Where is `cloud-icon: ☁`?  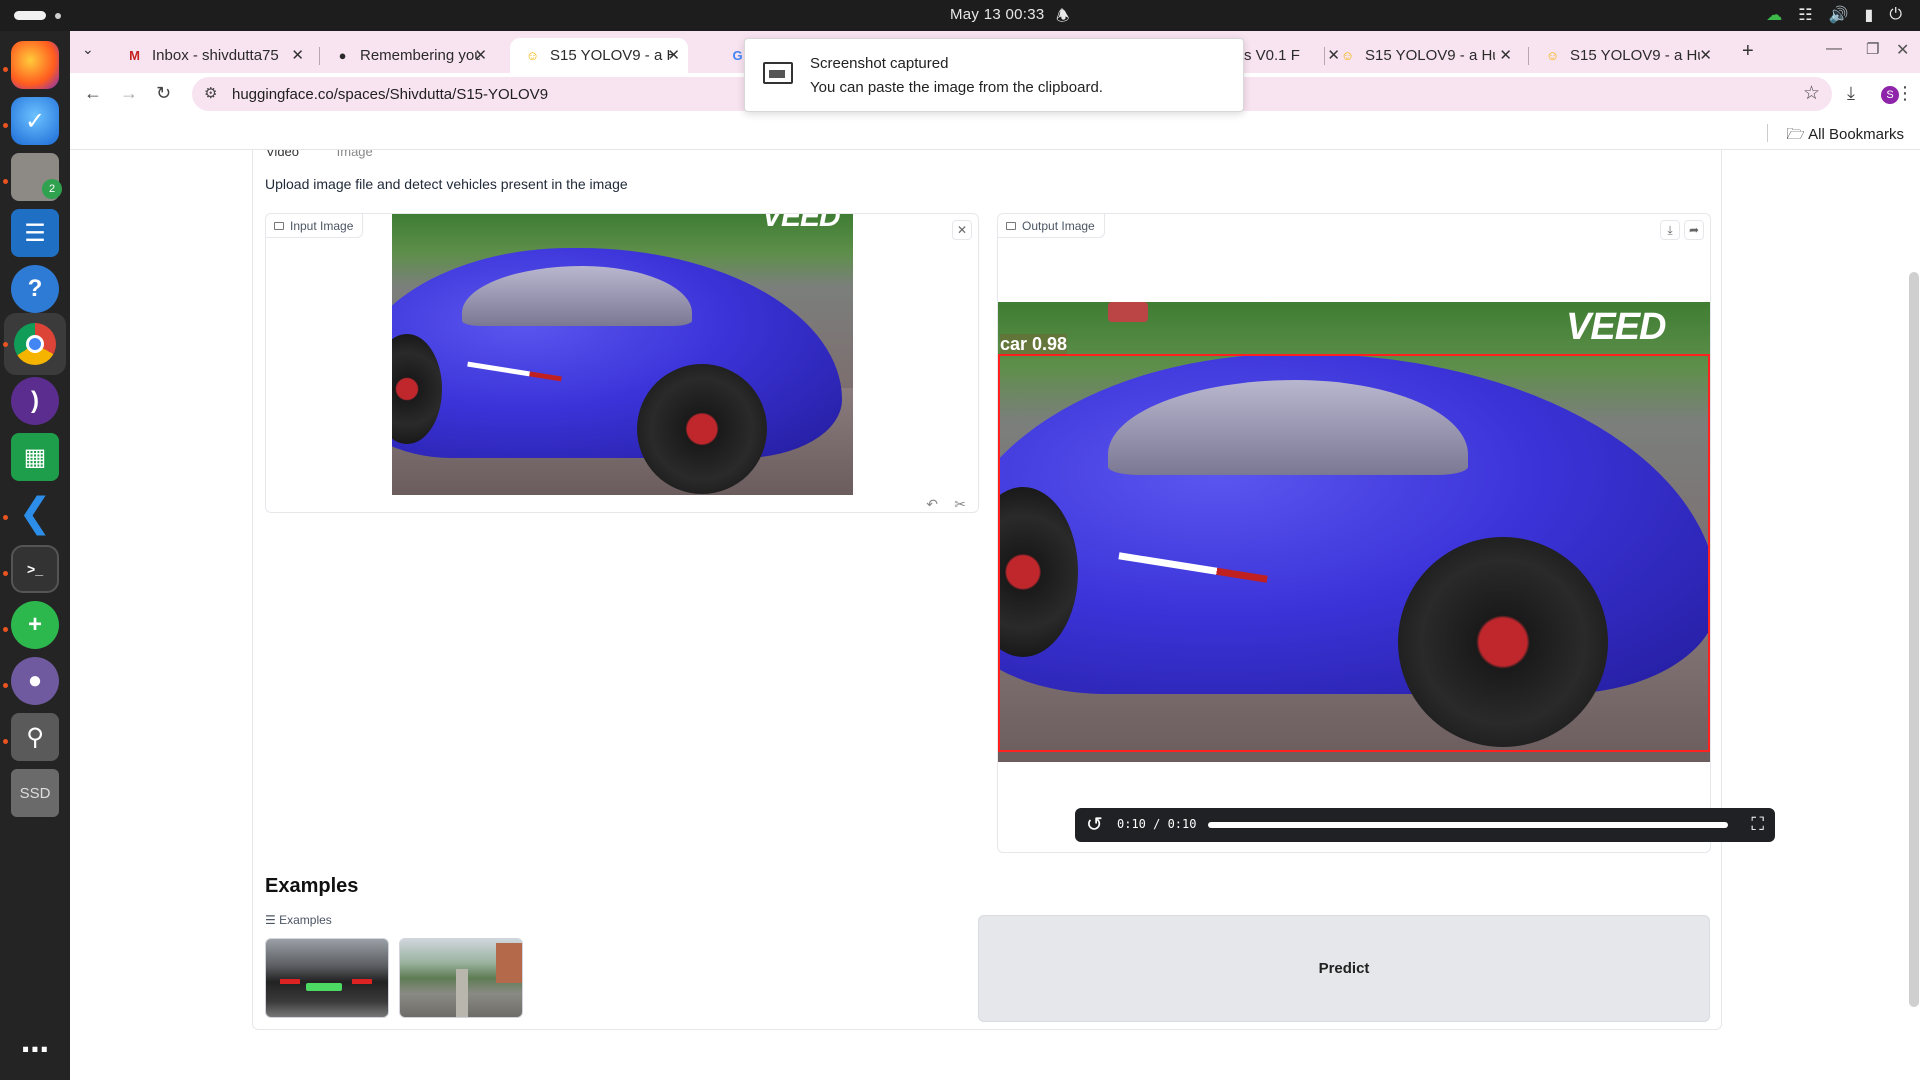 cloud-icon: ☁ is located at coordinates (1774, 15).